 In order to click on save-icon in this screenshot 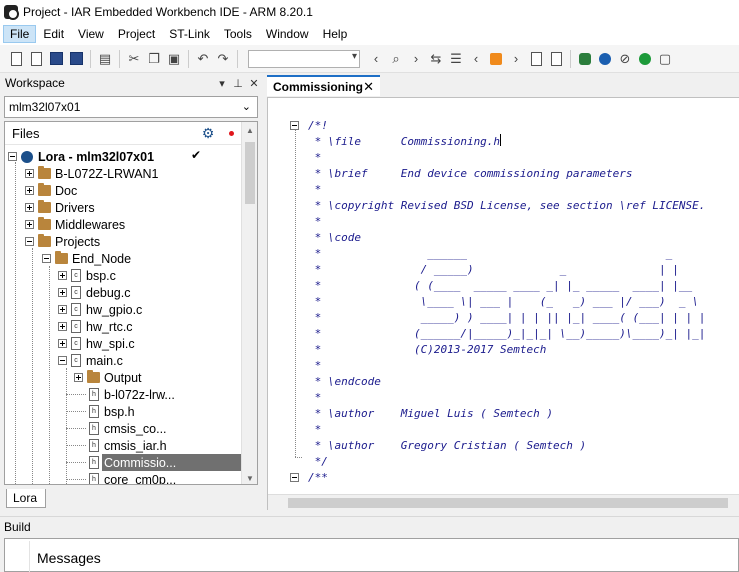, I will do `click(56, 59)`.